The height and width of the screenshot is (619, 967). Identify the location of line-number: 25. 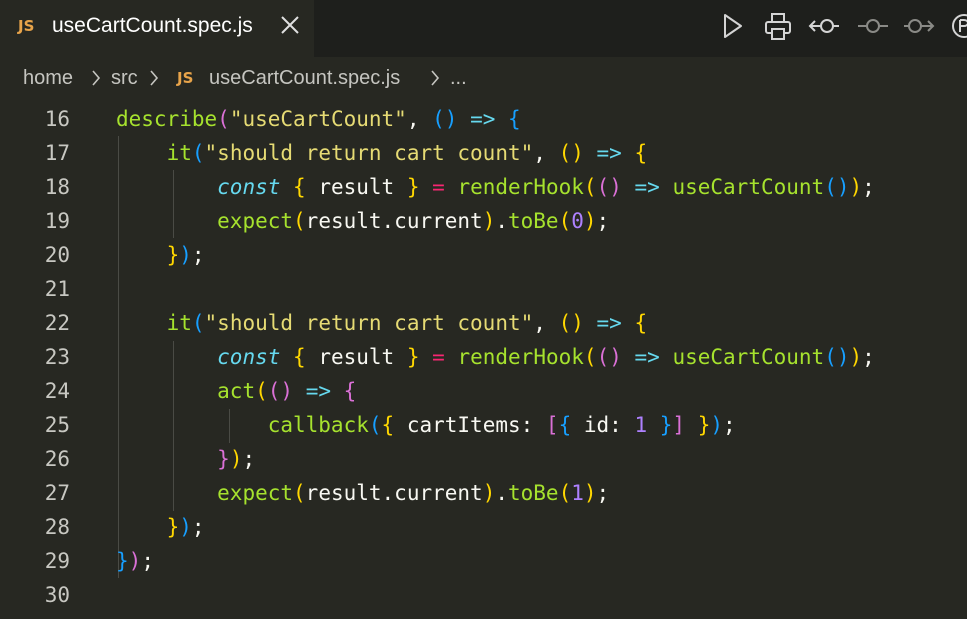
(57, 425).